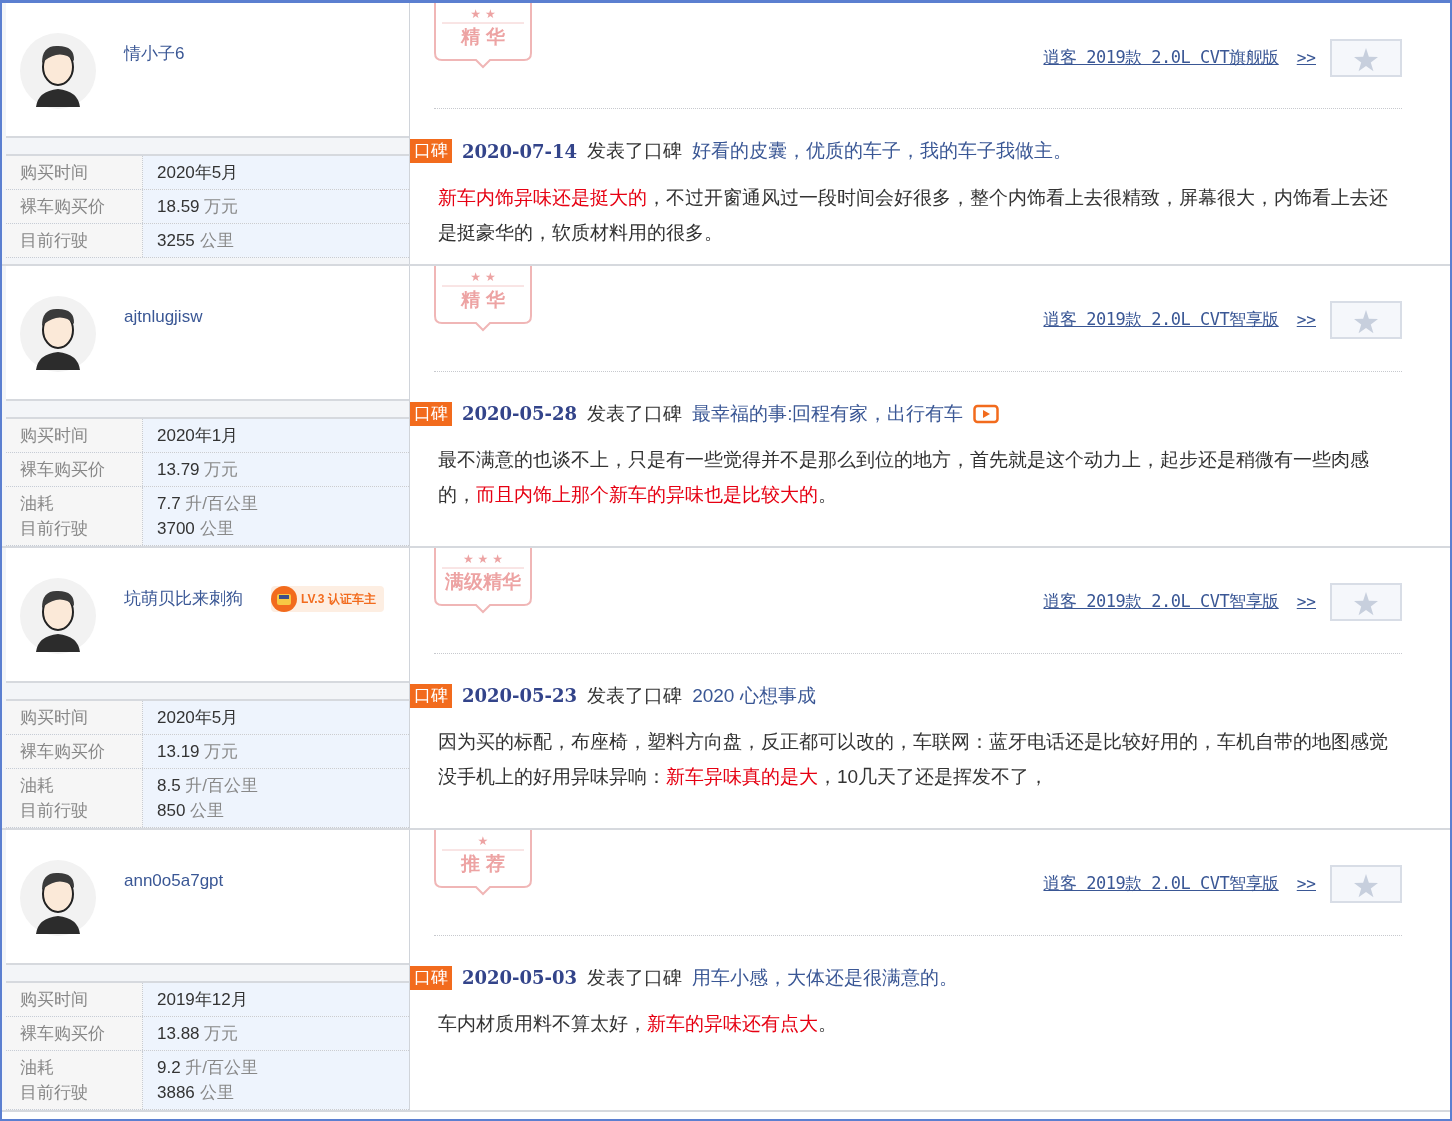 The image size is (1452, 1121). What do you see at coordinates (327, 598) in the screenshot?
I see `certified-owner-badge: LV.3 认证车主` at bounding box center [327, 598].